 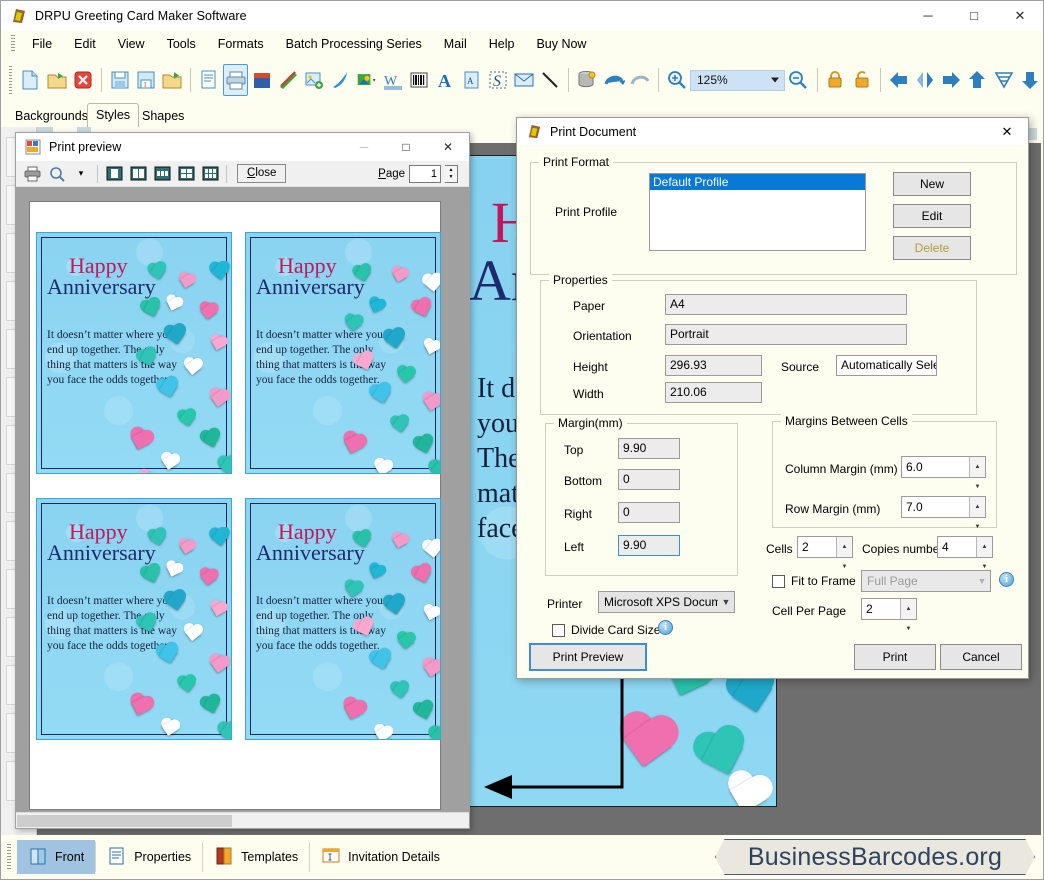 I want to click on copies-number-spinner: 4 ▲ ▼, so click(x=965, y=553).